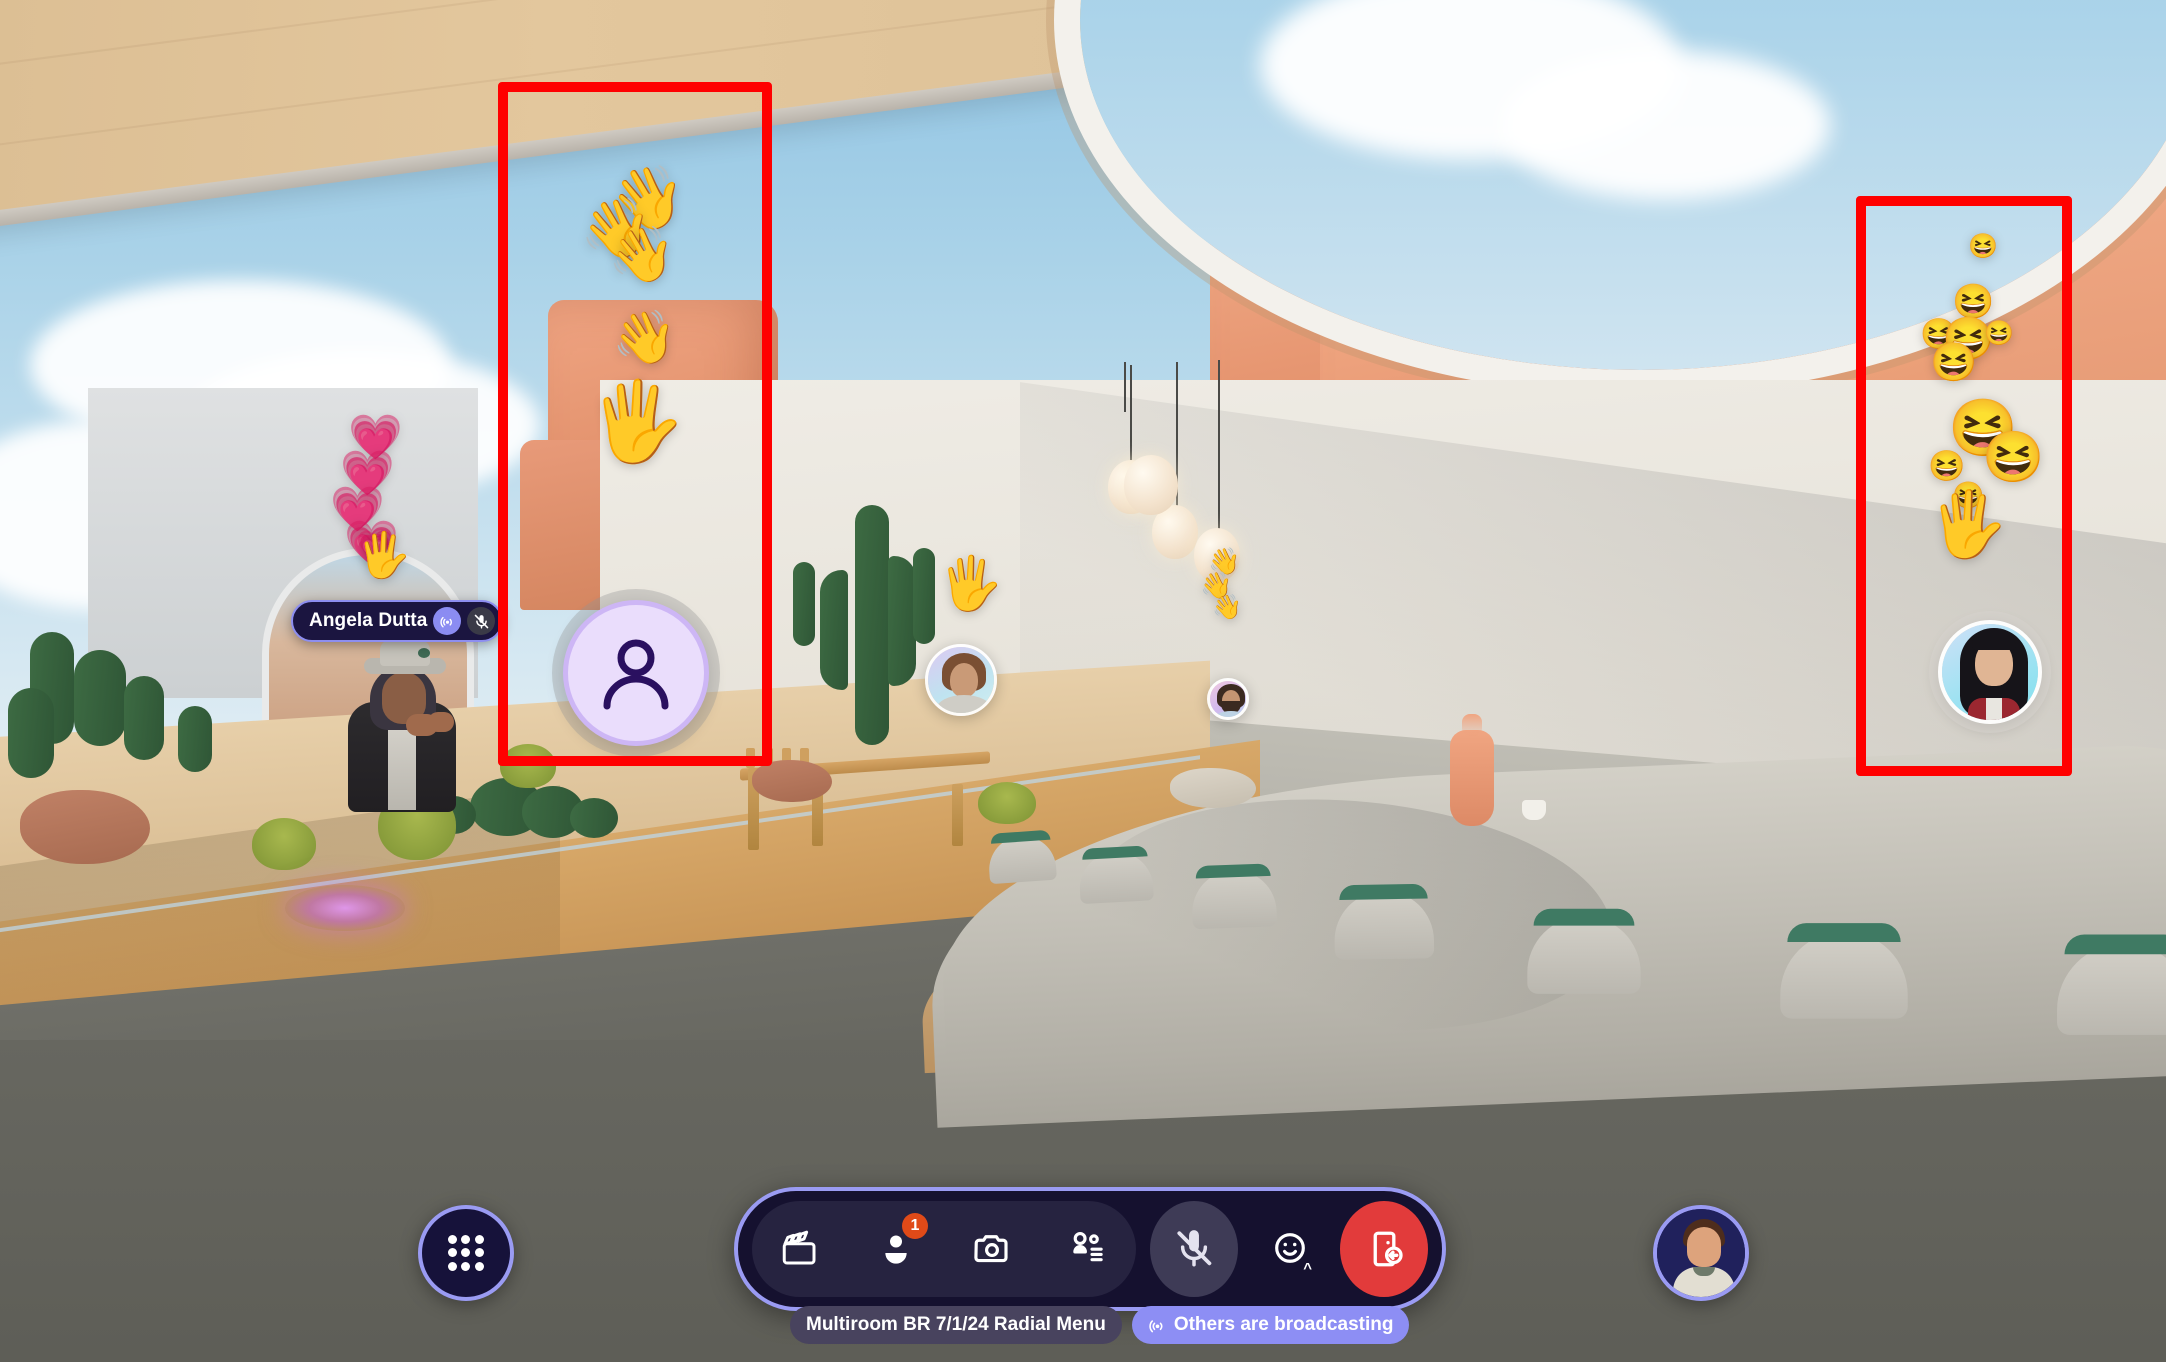 The height and width of the screenshot is (1362, 2166). Describe the element at coordinates (1472, 770) in the screenshot. I see `terracotta-vase` at that location.